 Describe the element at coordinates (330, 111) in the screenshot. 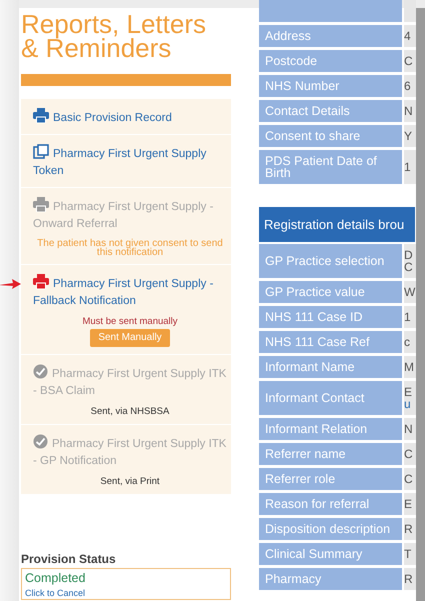

I see `table-label-cell: Contact Details` at that location.